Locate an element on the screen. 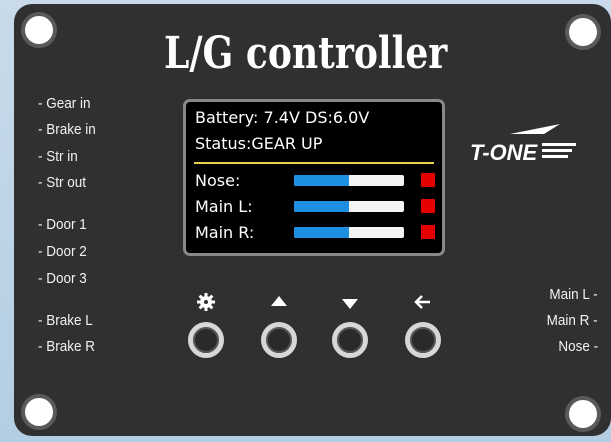 The height and width of the screenshot is (442, 611). gear-indicator-nose is located at coordinates (428, 180).